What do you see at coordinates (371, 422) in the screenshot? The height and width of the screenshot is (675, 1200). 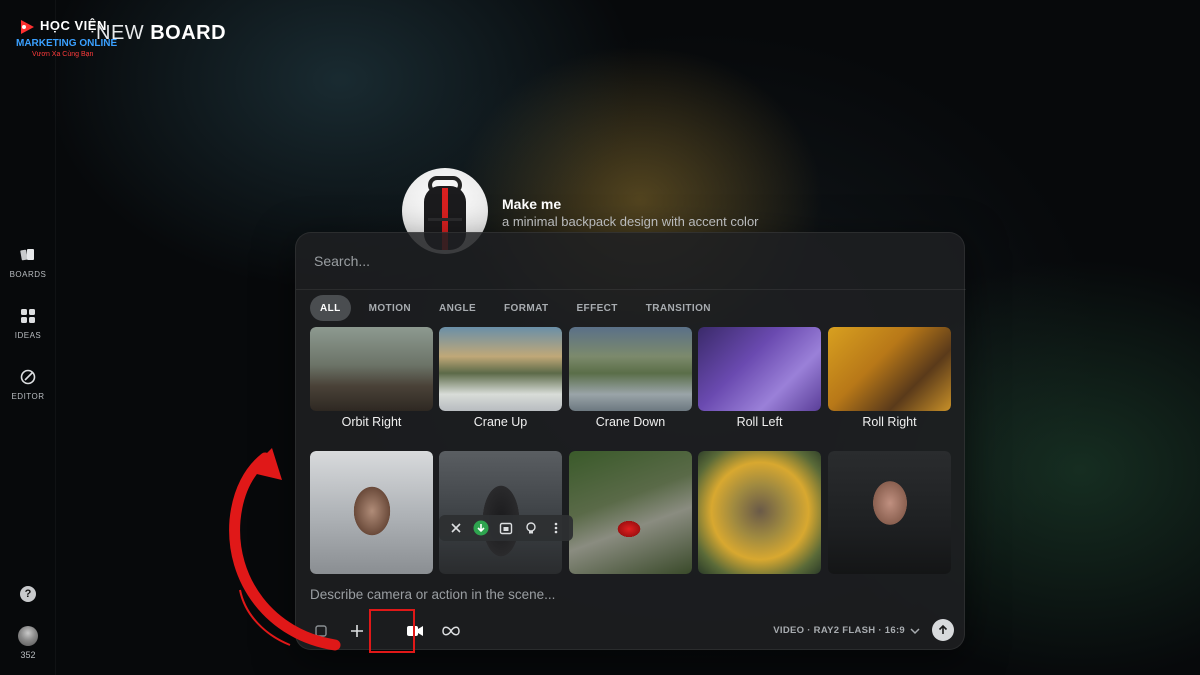 I see `preset-label: Orbit Right` at bounding box center [371, 422].